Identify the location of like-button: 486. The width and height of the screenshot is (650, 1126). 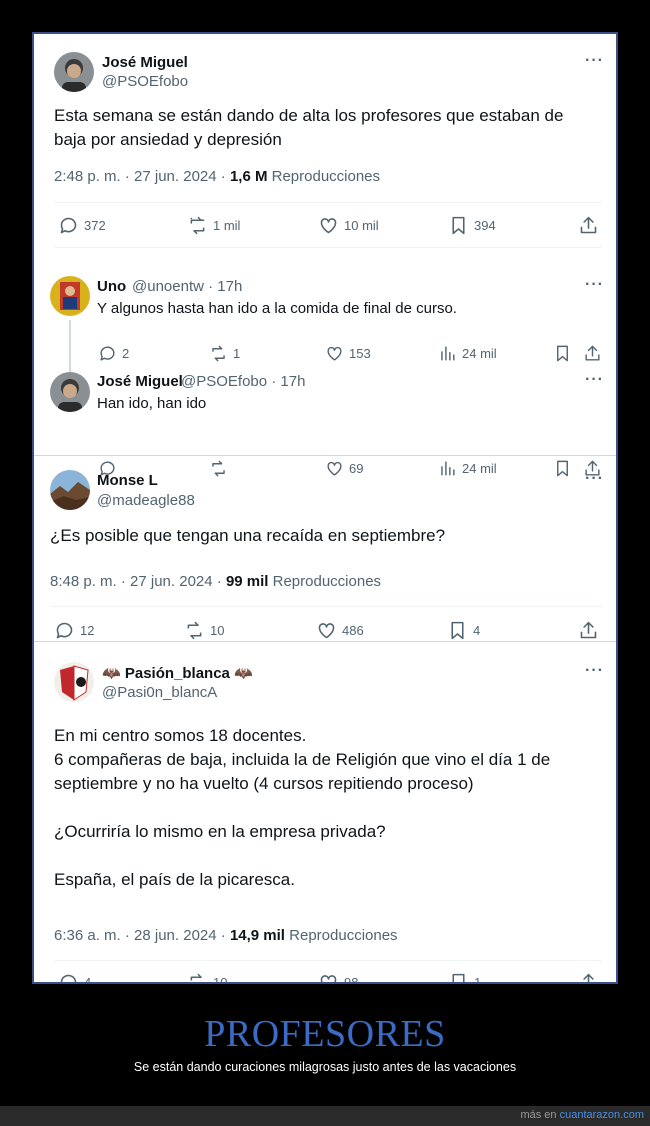
(340, 630).